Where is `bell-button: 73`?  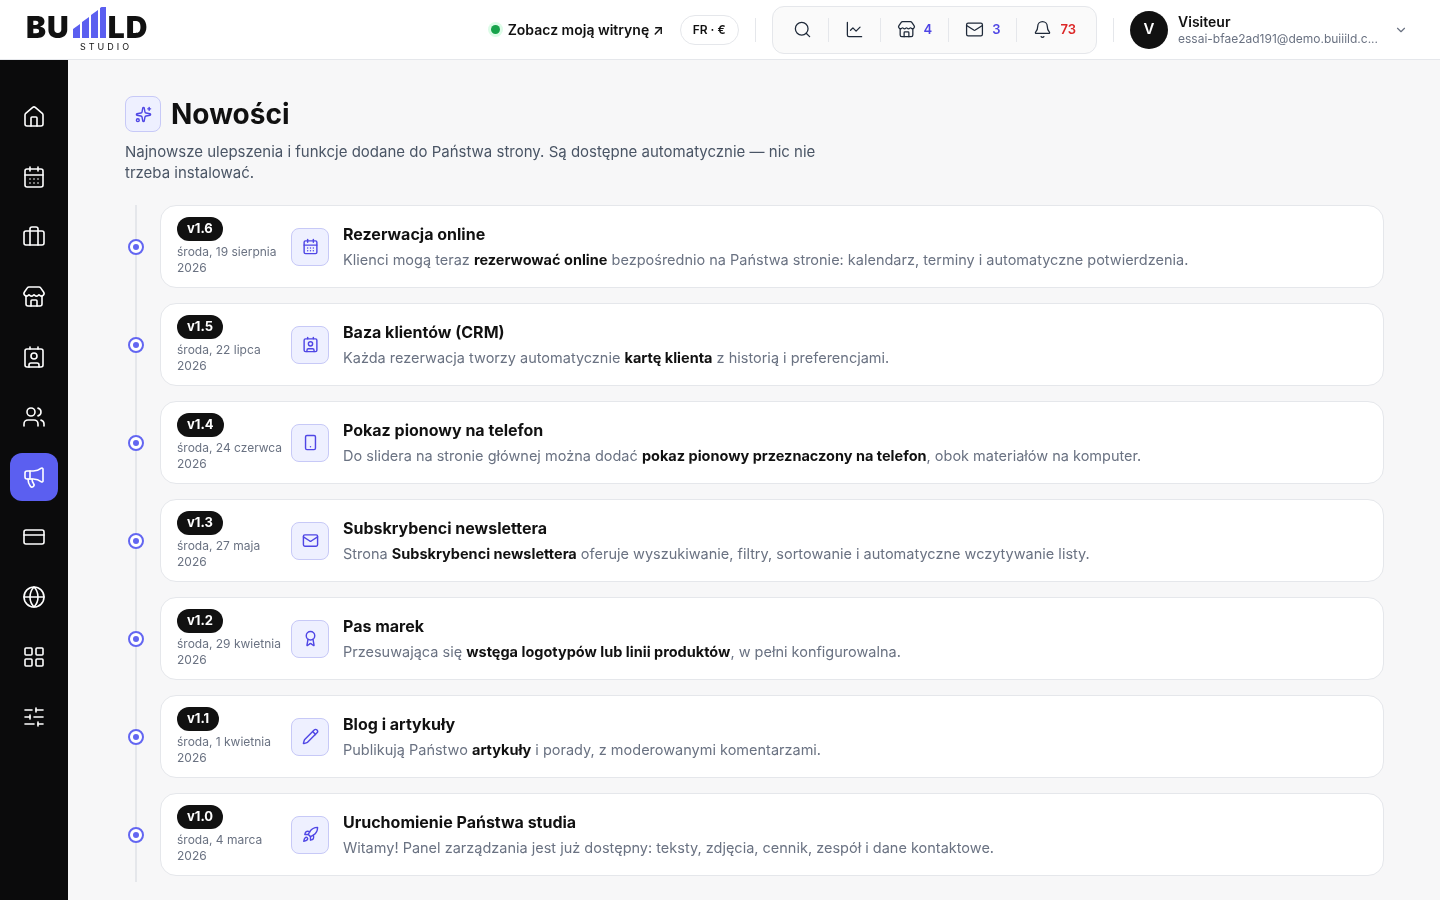
bell-button: 73 is located at coordinates (1055, 29).